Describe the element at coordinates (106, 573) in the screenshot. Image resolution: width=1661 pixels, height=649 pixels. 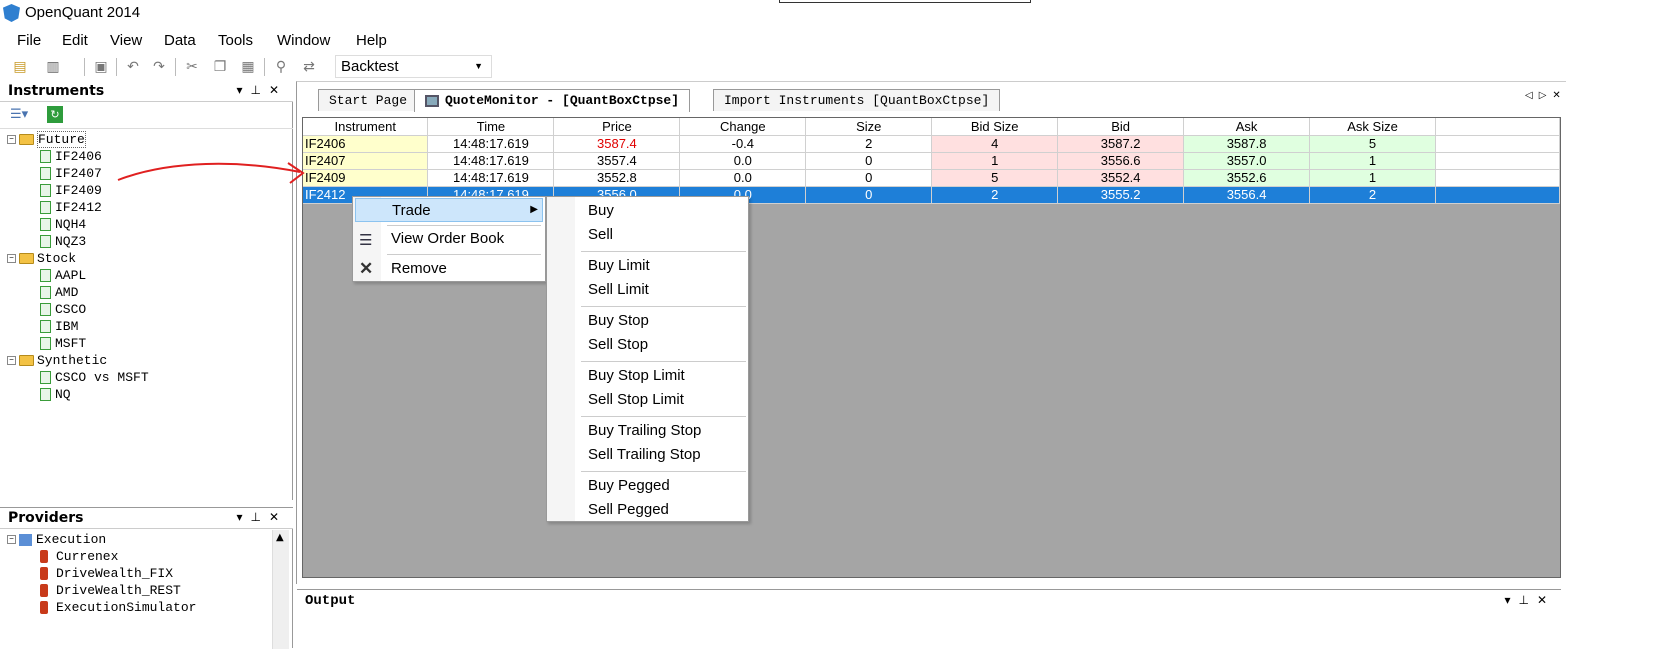
I see `tree-item: DriveWealth_FIX` at that location.